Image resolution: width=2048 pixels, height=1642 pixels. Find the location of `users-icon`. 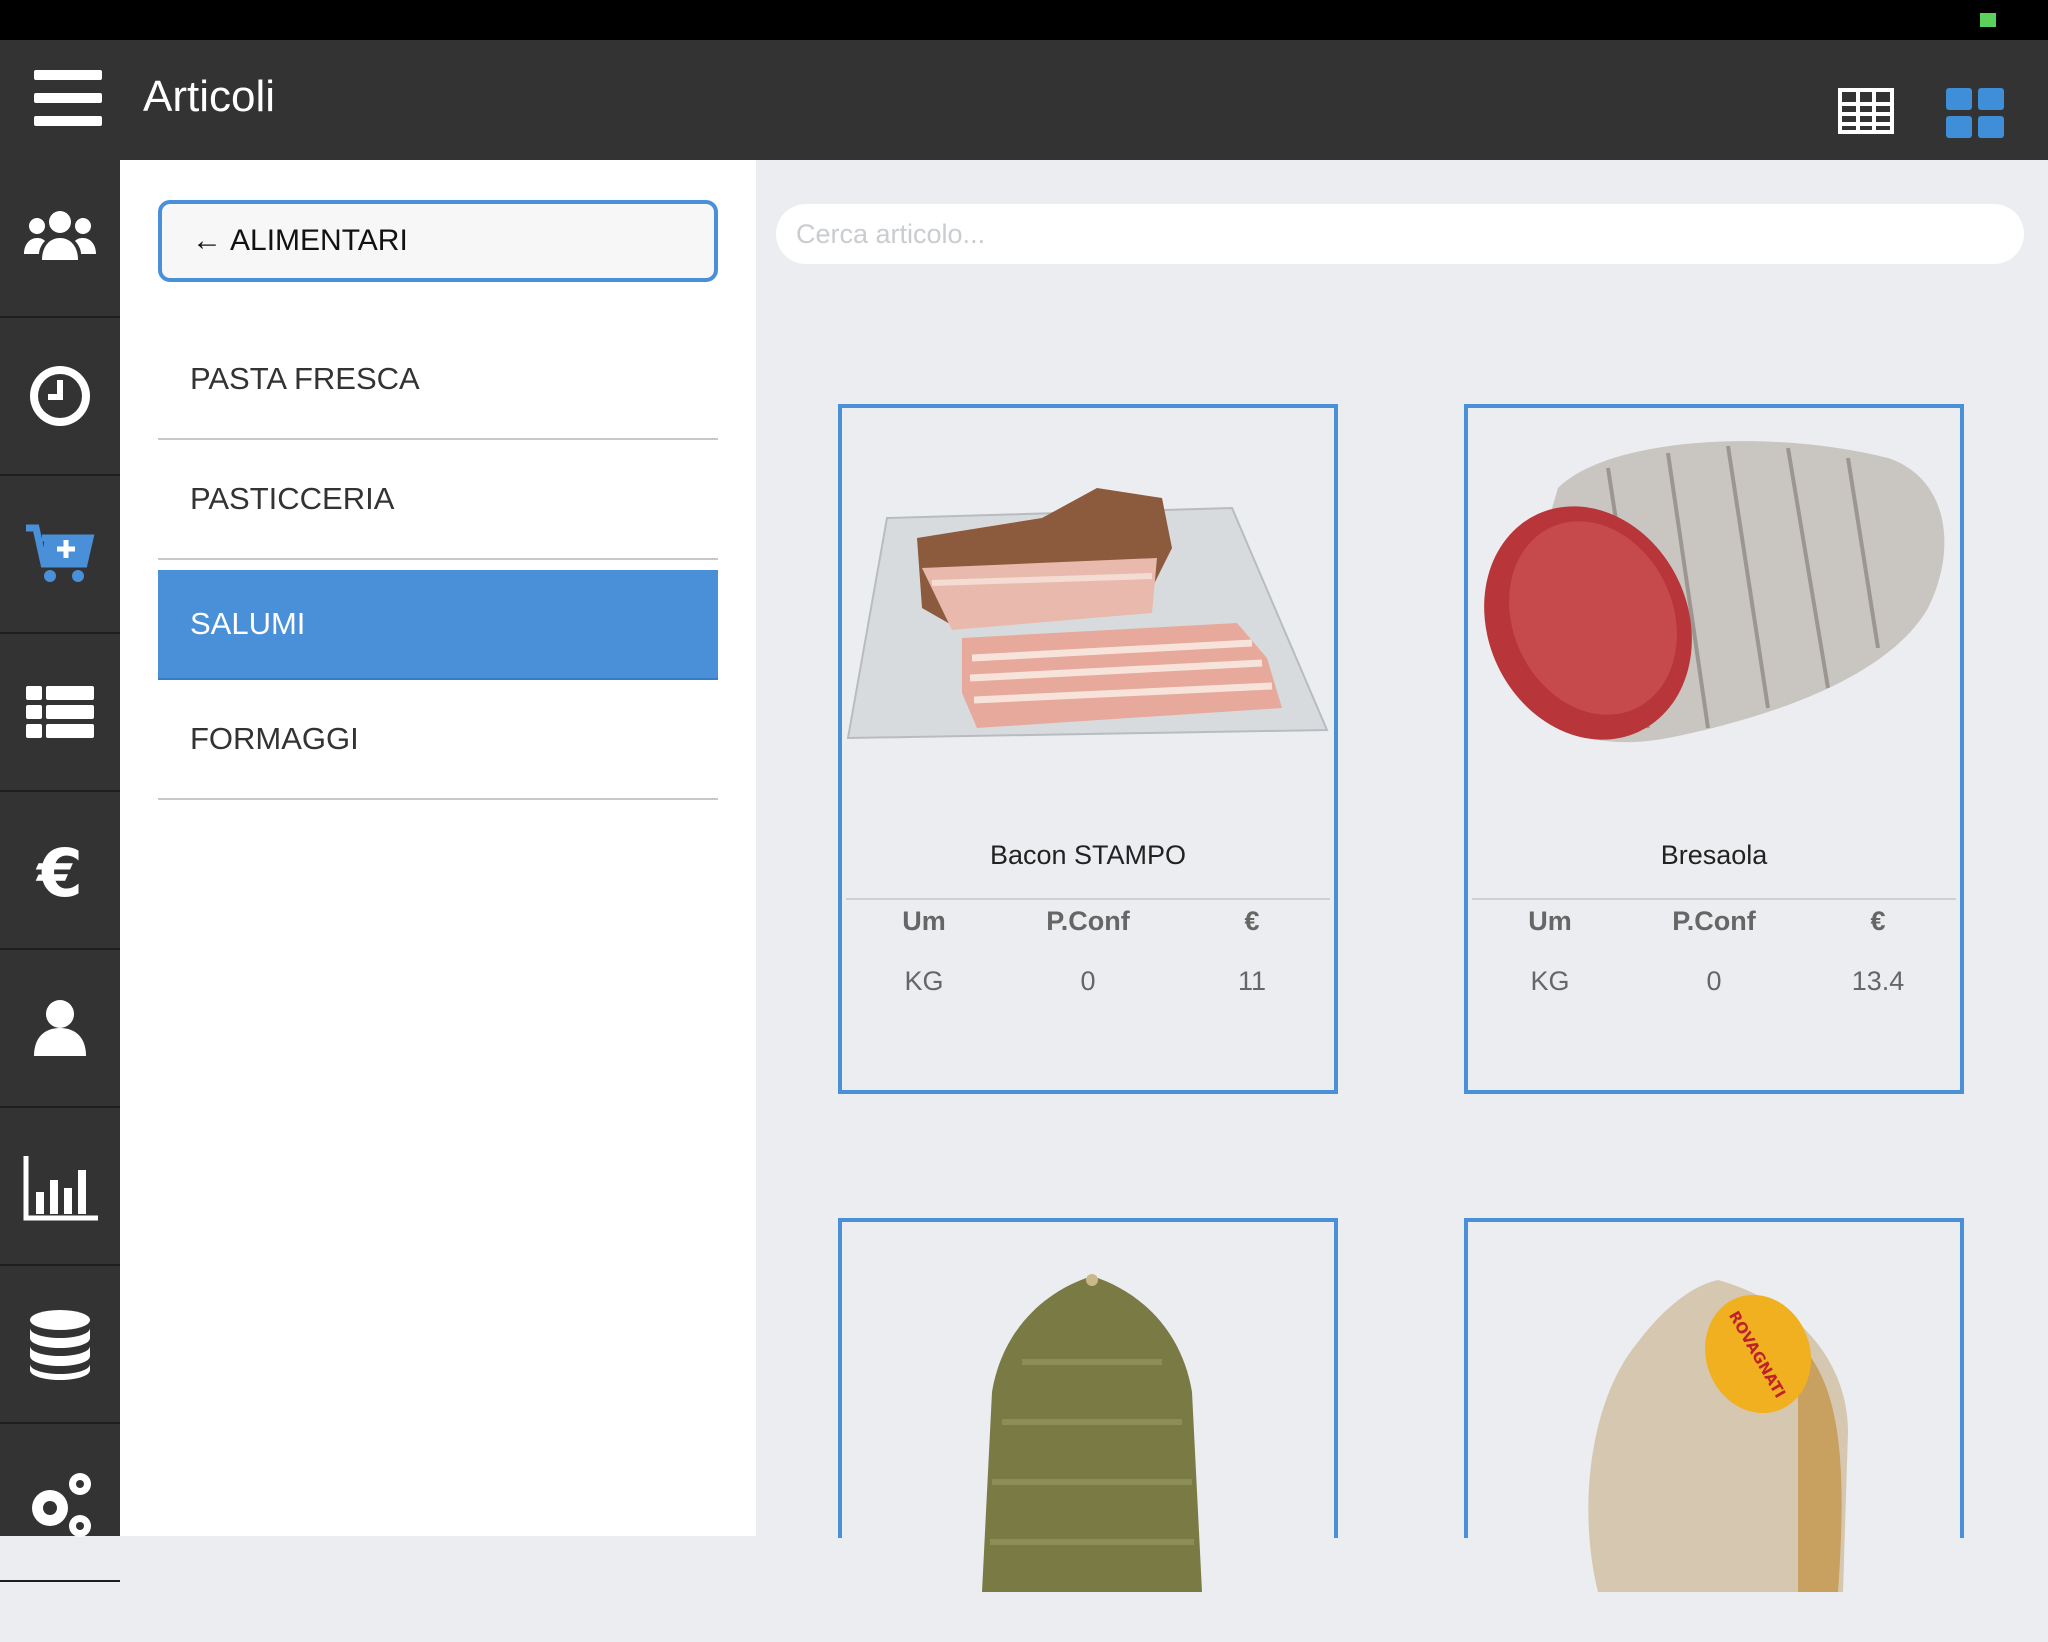

users-icon is located at coordinates (60, 235).